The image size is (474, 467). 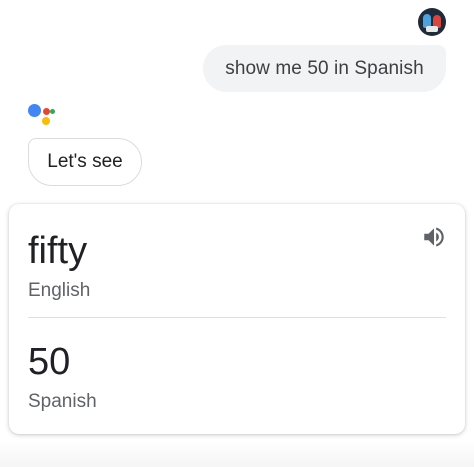 What do you see at coordinates (324, 68) in the screenshot?
I see `user-query-bubble: show me 50 in Spanish` at bounding box center [324, 68].